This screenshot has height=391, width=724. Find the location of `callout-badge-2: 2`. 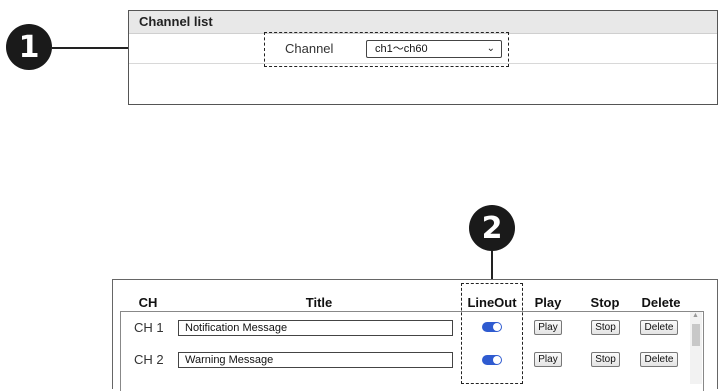

callout-badge-2: 2 is located at coordinates (492, 228).